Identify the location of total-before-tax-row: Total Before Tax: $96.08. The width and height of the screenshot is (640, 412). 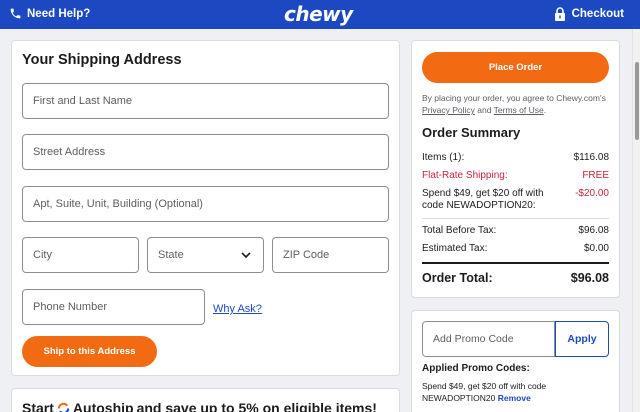
(515, 231).